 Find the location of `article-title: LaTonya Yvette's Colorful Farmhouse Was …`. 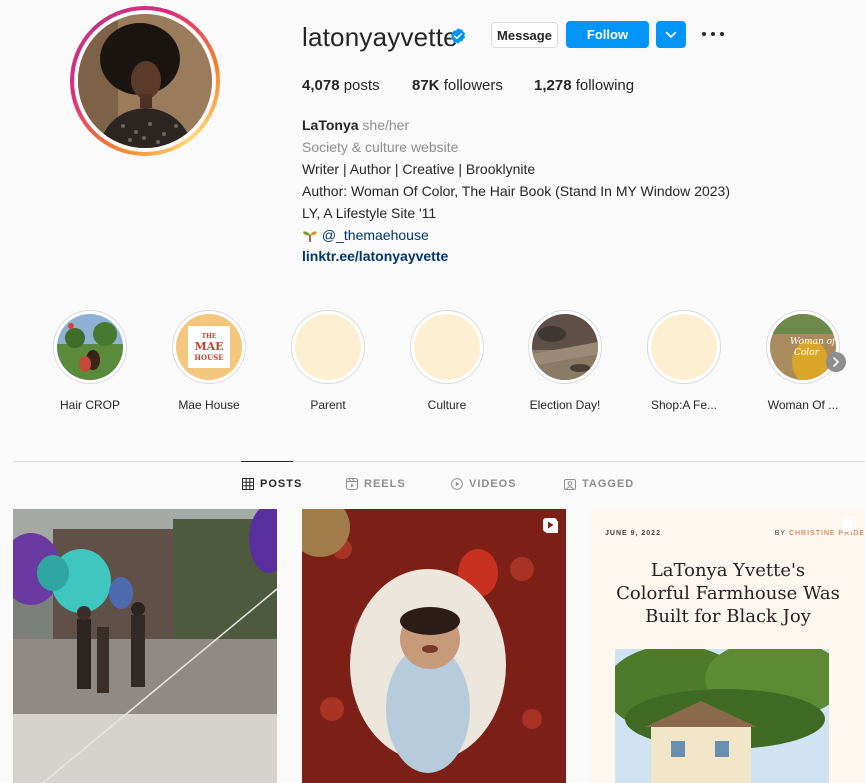

article-title: LaTonya Yvette's Colorful Farmhouse Was … is located at coordinates (728, 593).